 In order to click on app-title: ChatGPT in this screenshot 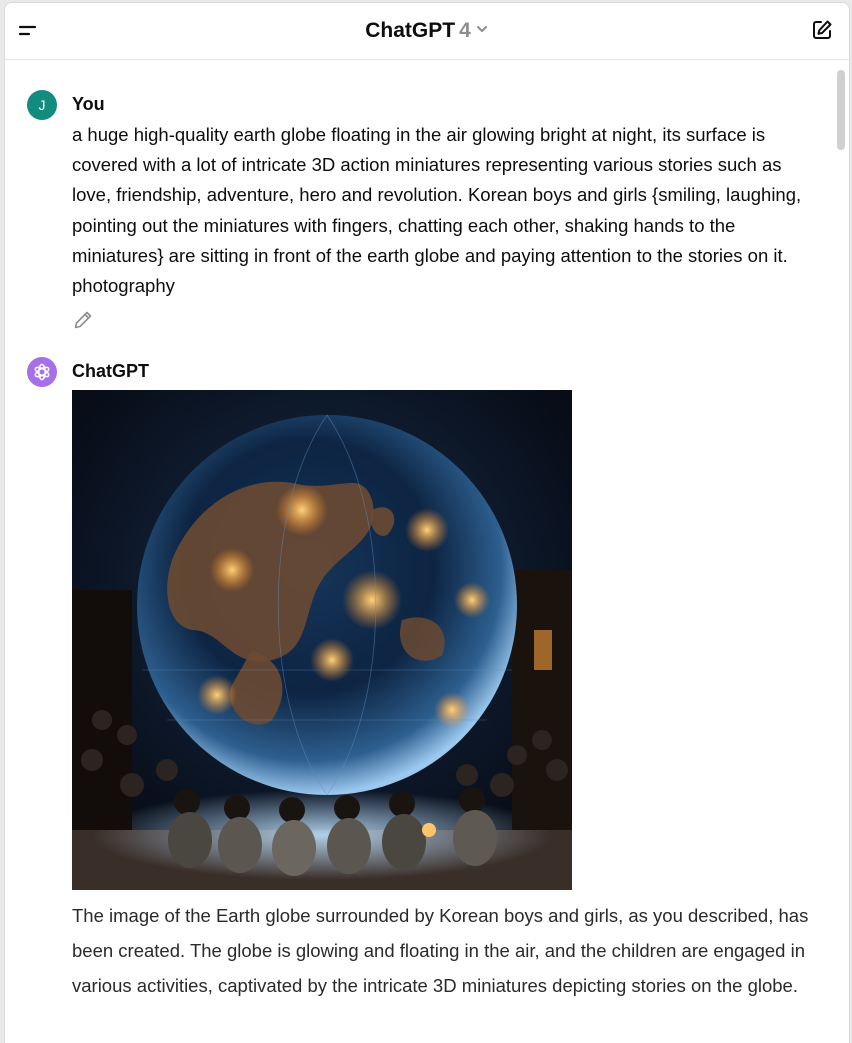, I will do `click(410, 30)`.